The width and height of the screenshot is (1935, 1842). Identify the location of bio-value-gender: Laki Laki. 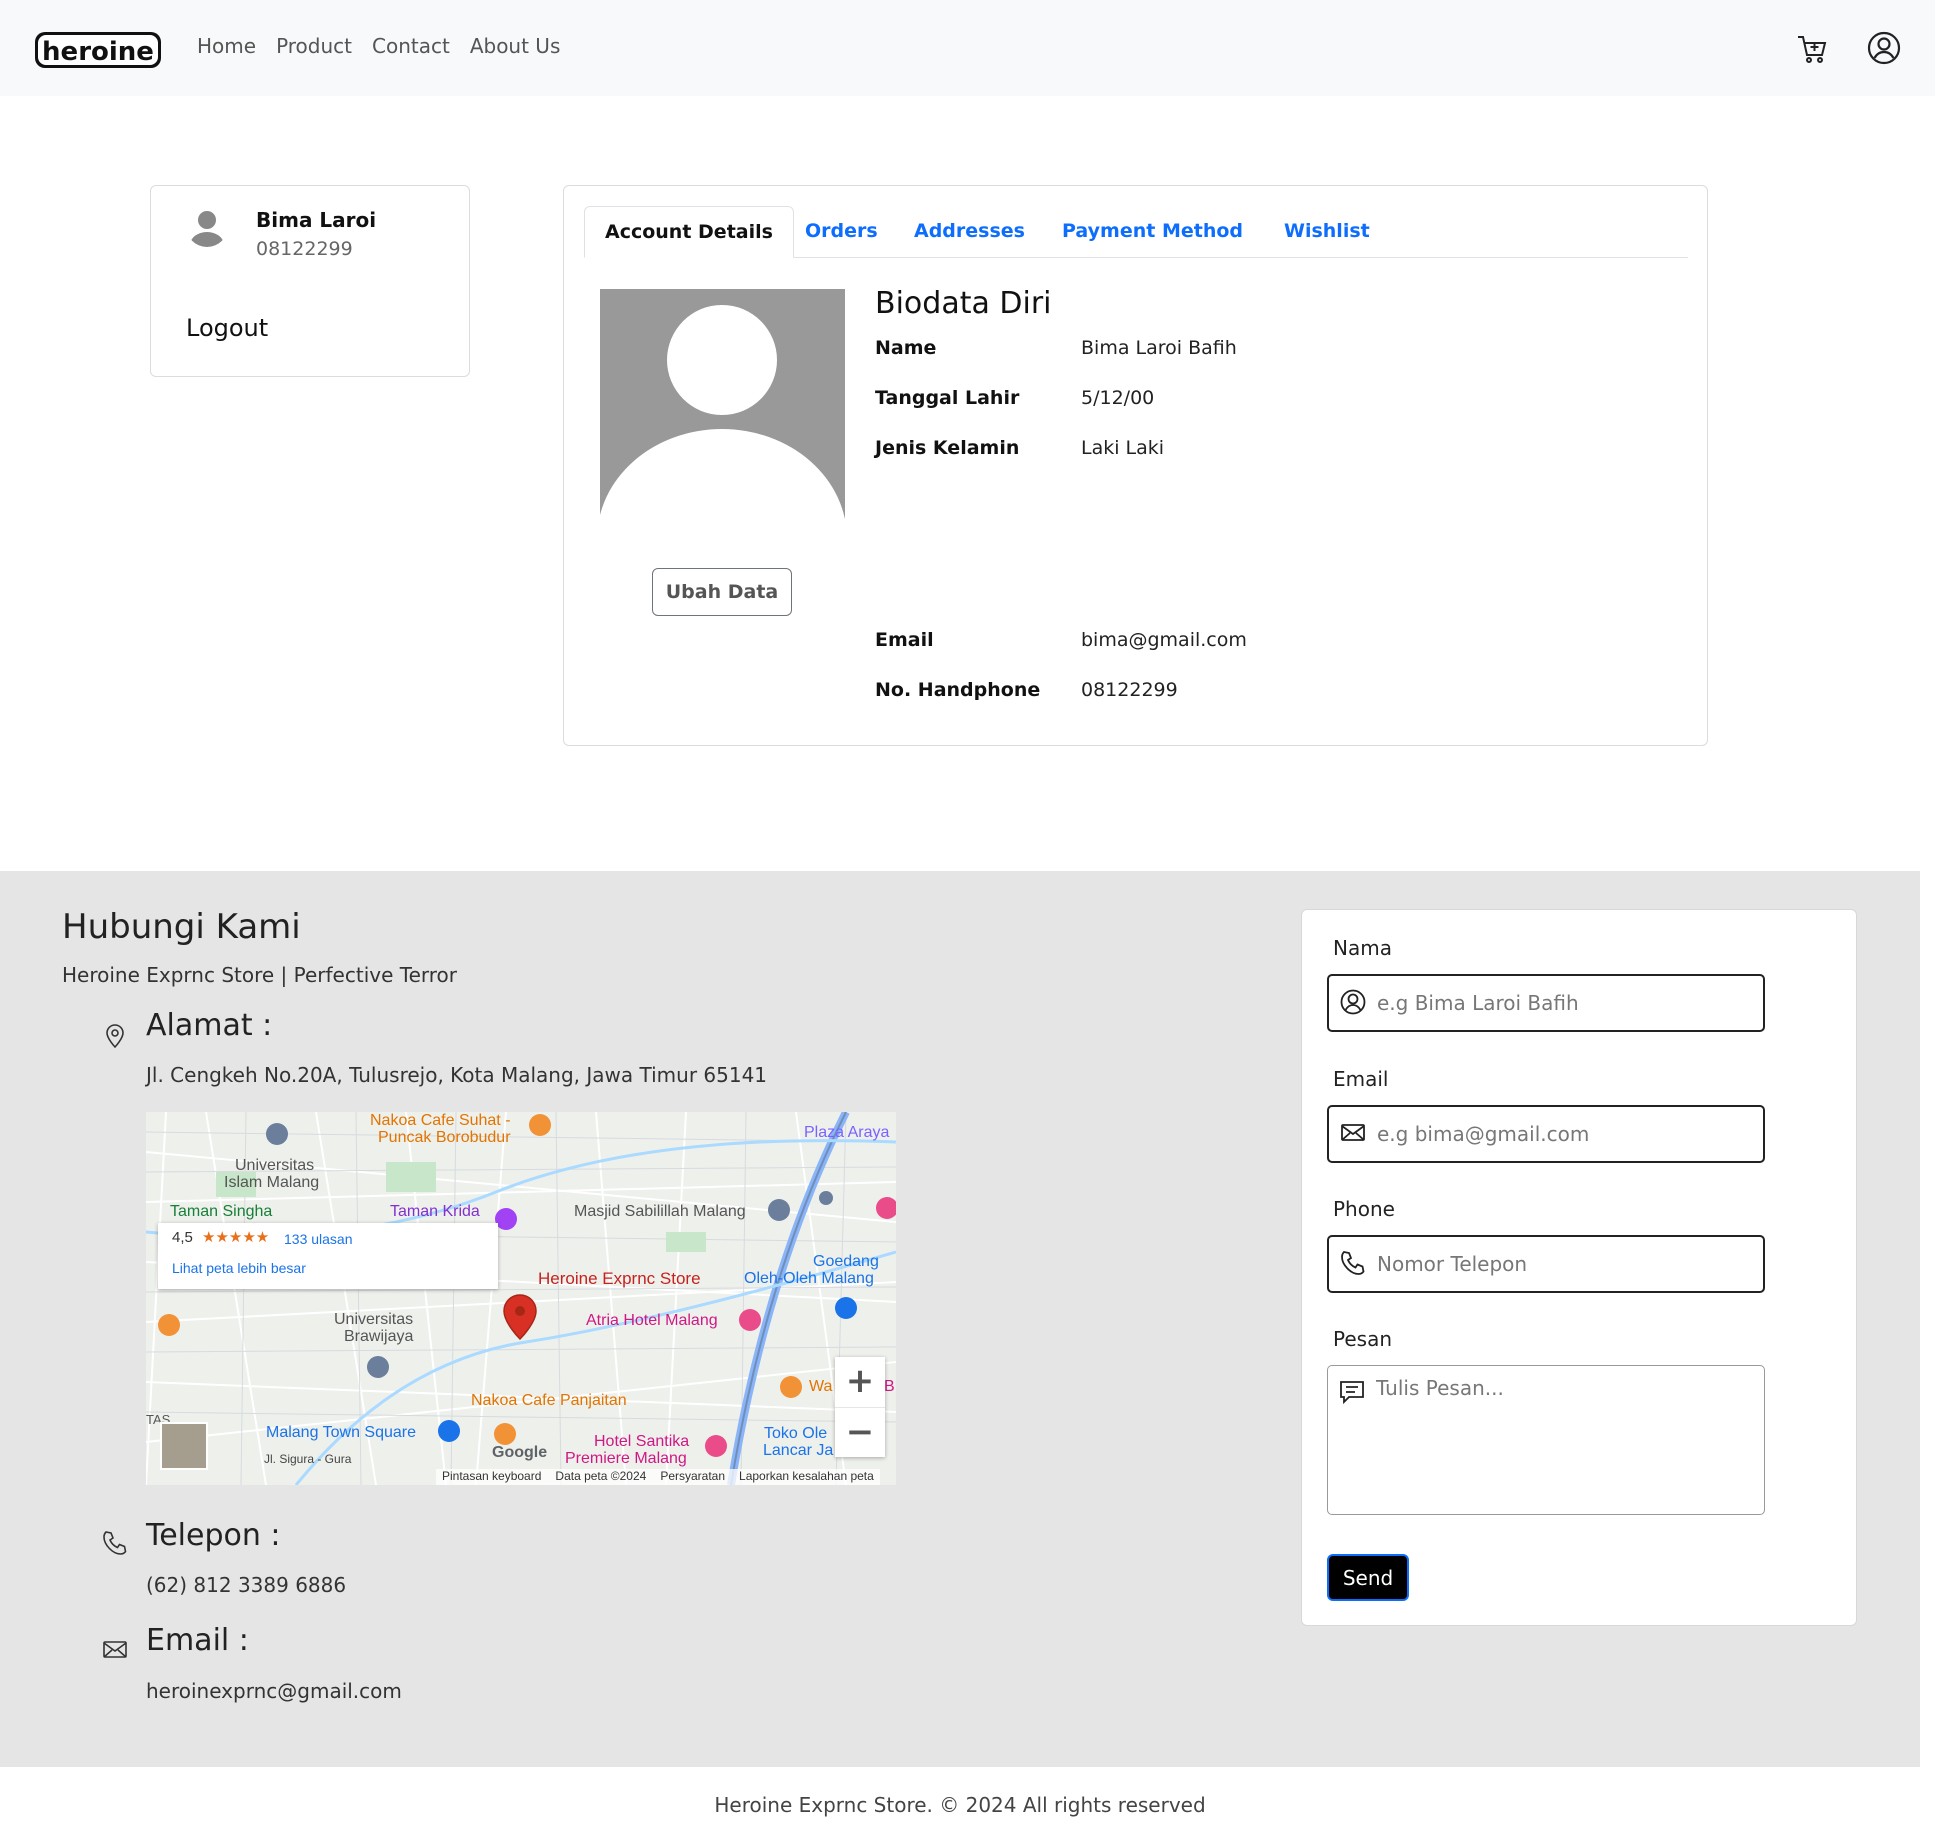
(1123, 448).